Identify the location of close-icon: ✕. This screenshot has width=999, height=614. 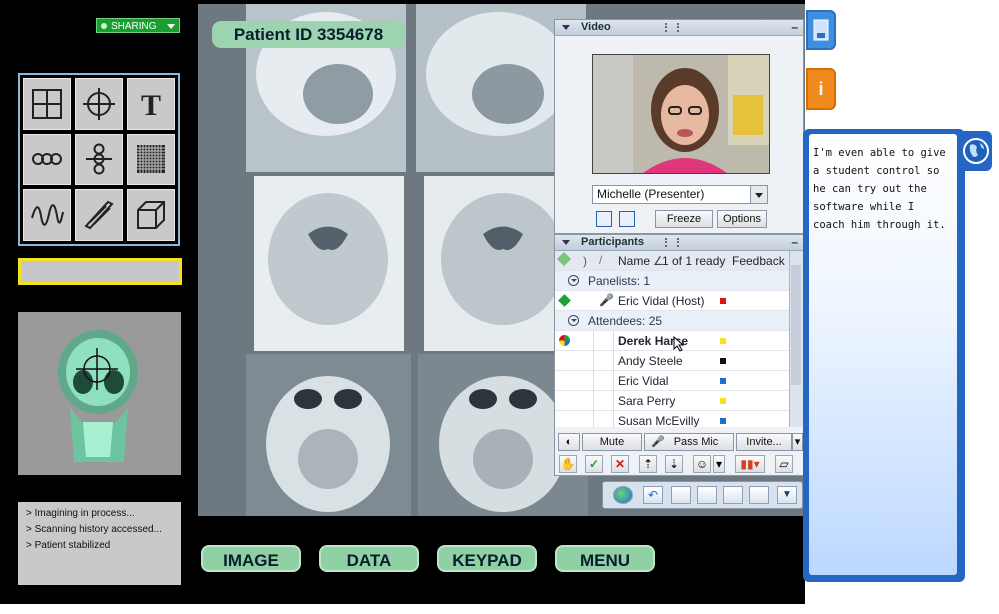
(620, 464).